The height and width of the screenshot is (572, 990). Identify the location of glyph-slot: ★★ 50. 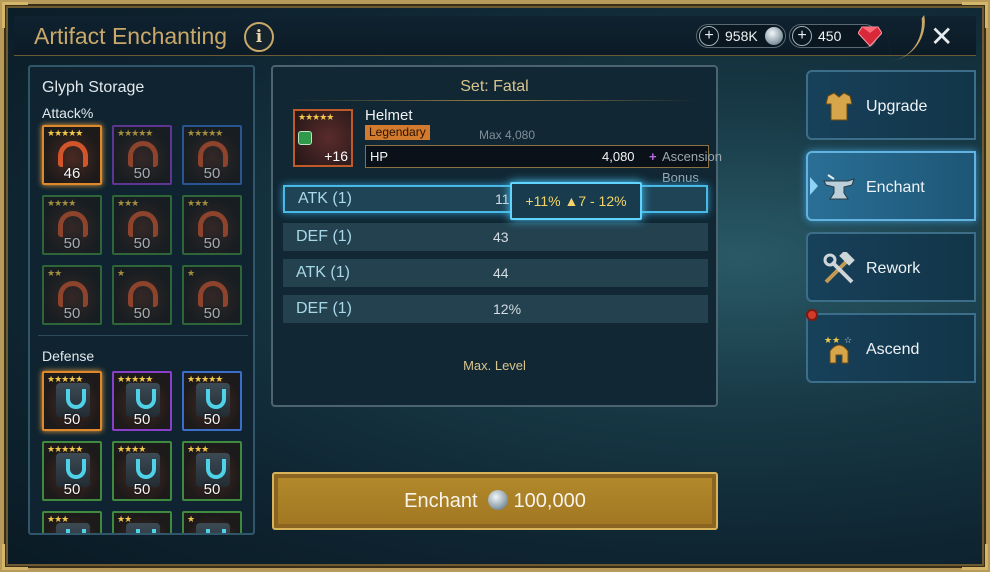
(72, 295).